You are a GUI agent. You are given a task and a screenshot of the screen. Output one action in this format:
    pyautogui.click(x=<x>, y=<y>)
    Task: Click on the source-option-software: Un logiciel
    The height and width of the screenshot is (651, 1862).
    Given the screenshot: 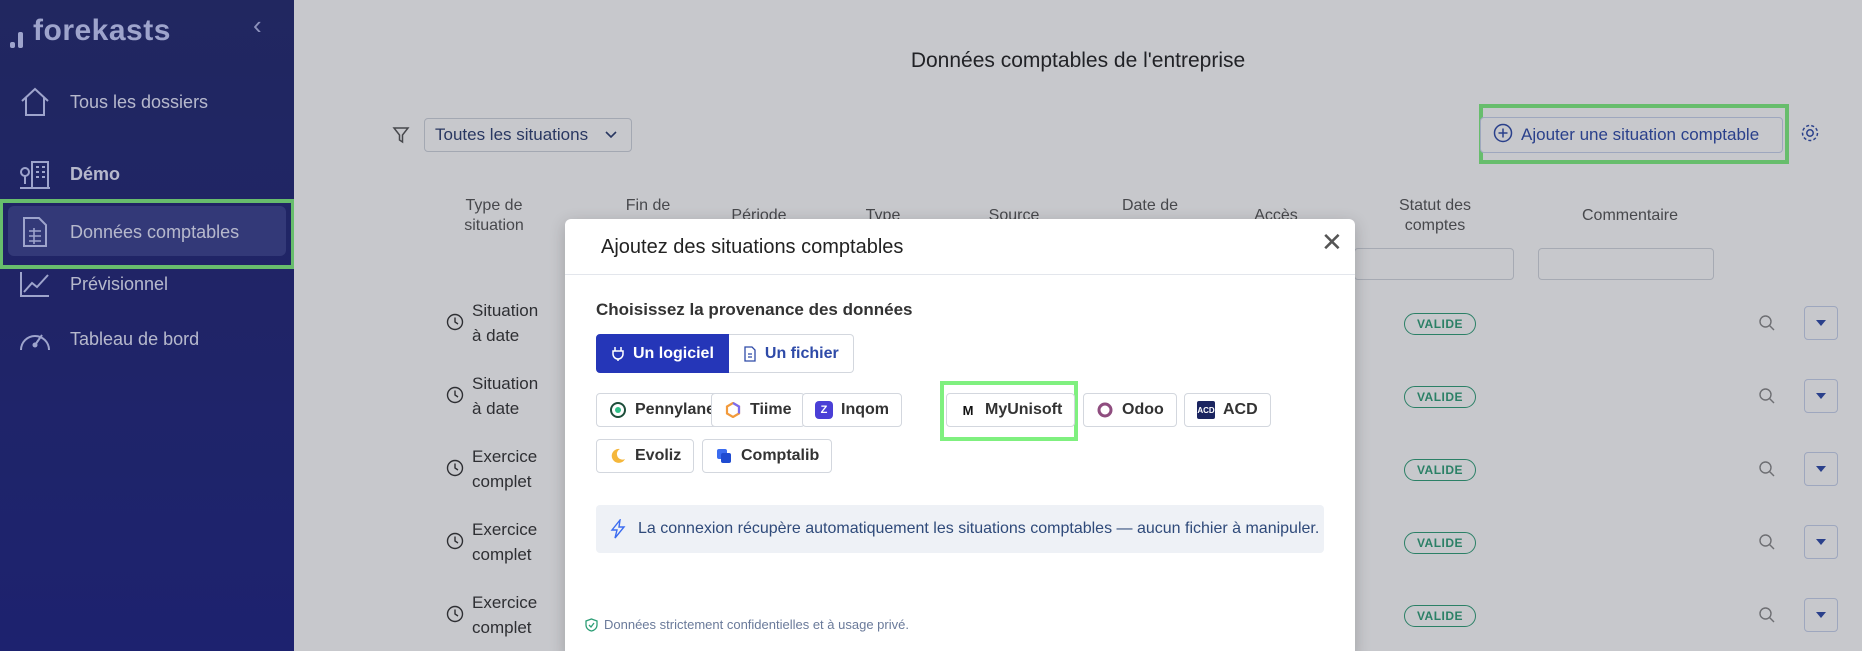 What is the action you would take?
    pyautogui.click(x=662, y=353)
    